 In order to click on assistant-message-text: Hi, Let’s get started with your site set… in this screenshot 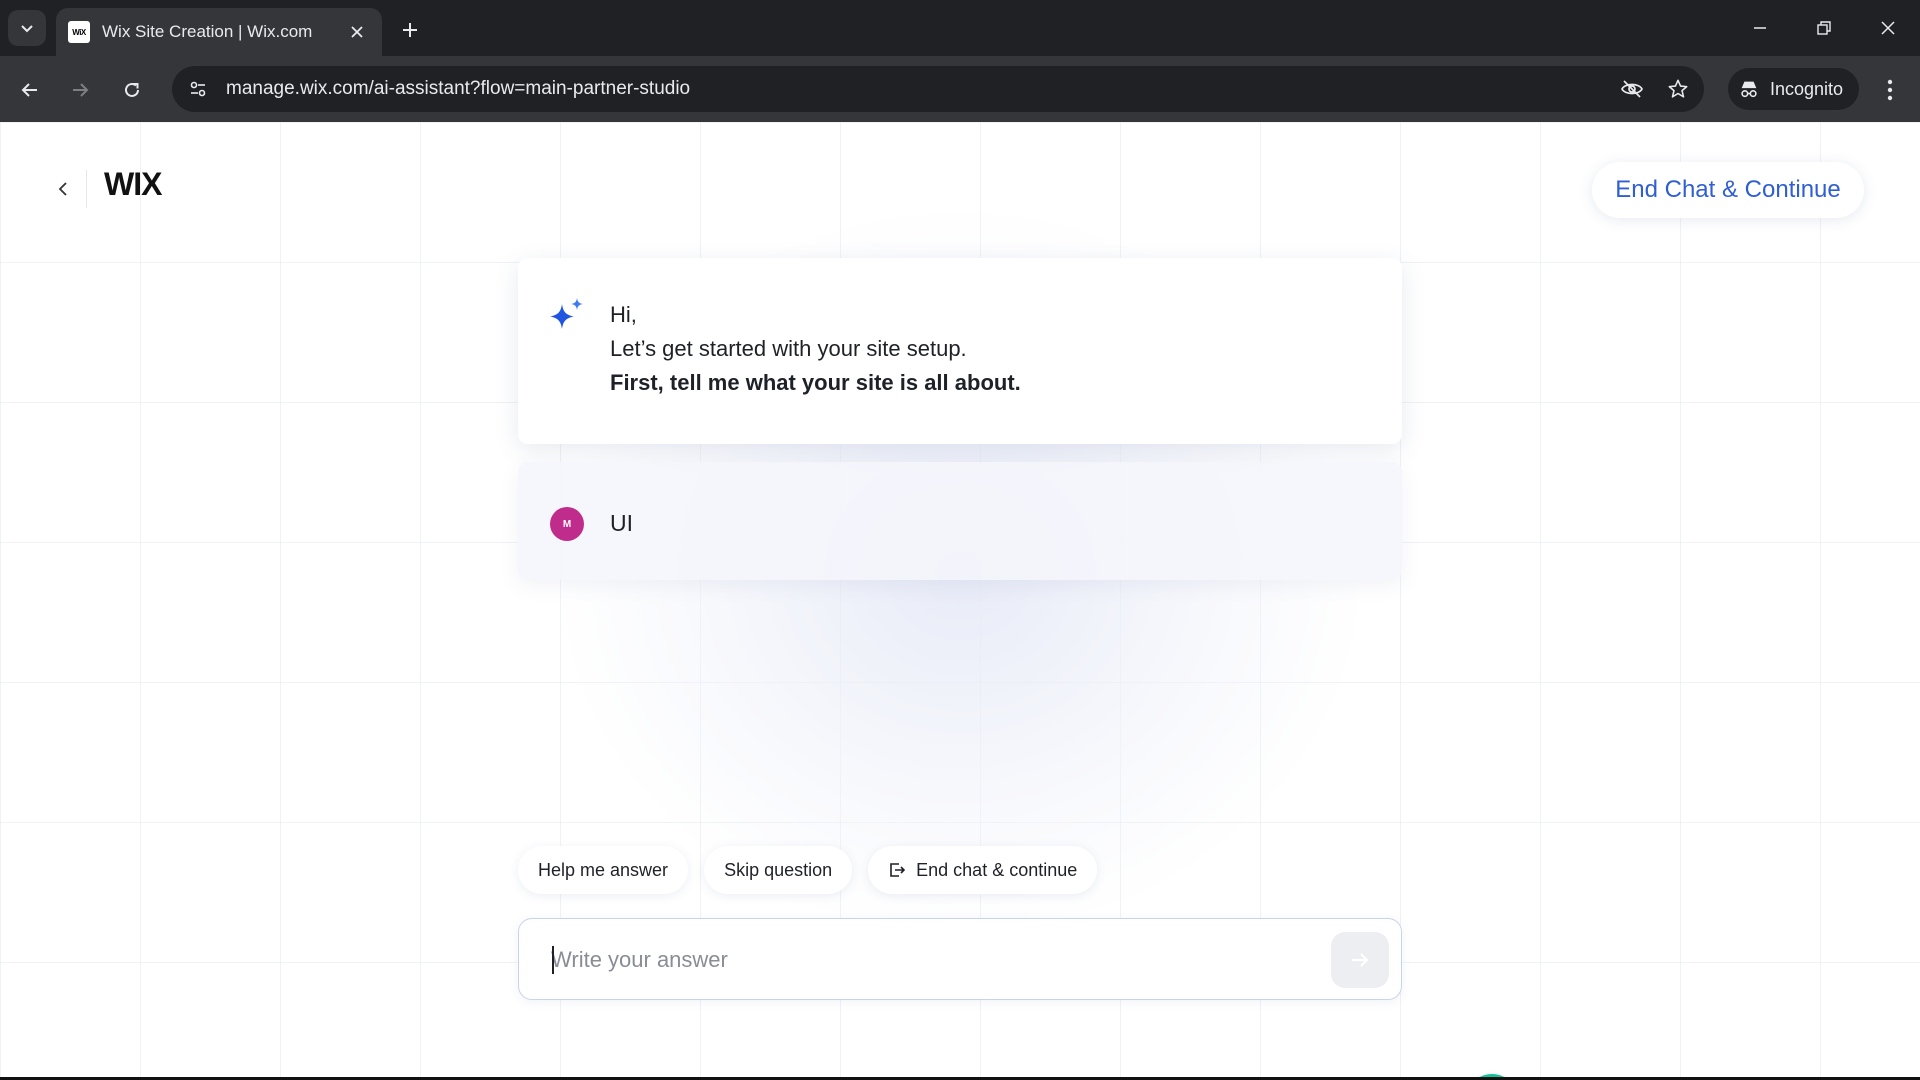, I will do `click(815, 349)`.